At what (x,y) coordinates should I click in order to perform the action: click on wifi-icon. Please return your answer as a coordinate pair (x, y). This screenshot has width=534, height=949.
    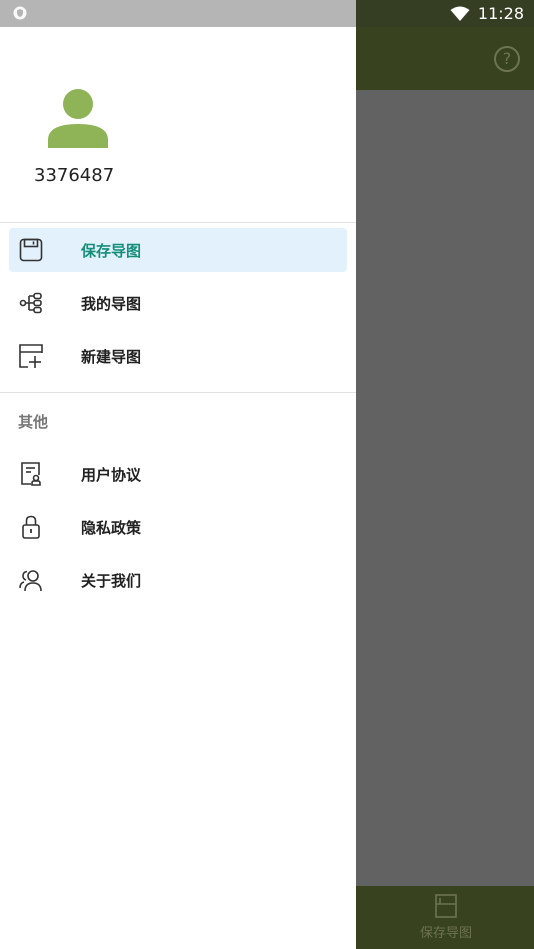
    Looking at the image, I should click on (460, 13).